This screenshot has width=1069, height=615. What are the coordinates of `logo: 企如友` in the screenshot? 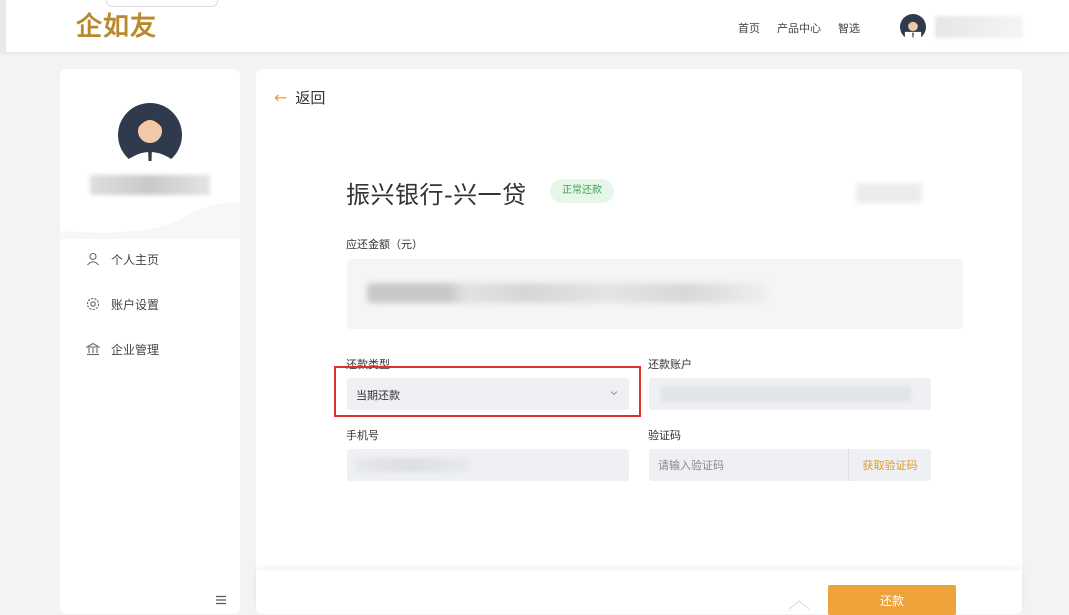 It's located at (116, 27).